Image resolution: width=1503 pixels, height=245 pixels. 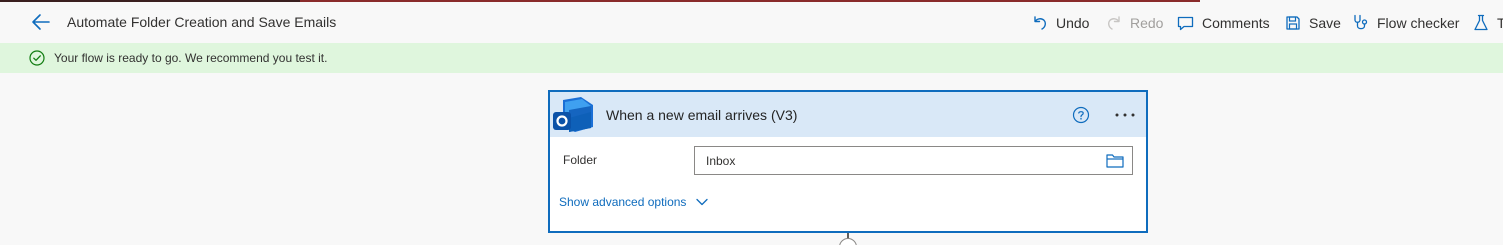 I want to click on flask-icon, so click(x=1481, y=22).